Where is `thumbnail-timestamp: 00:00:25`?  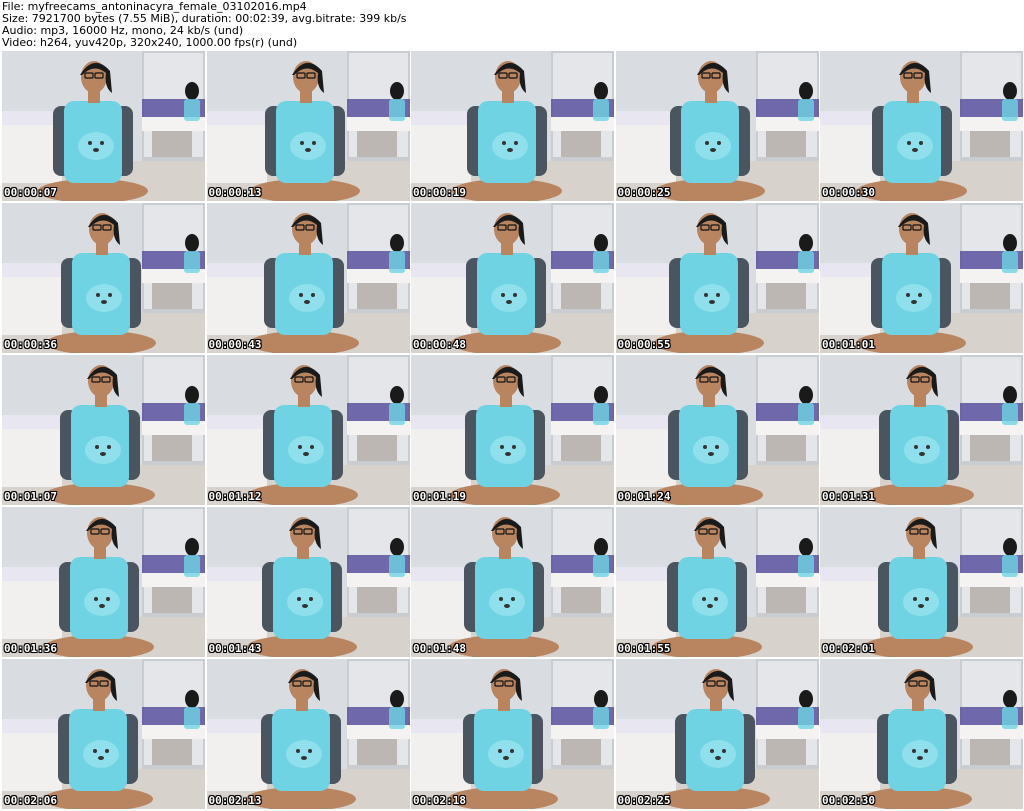 thumbnail-timestamp: 00:00:25 is located at coordinates (644, 192).